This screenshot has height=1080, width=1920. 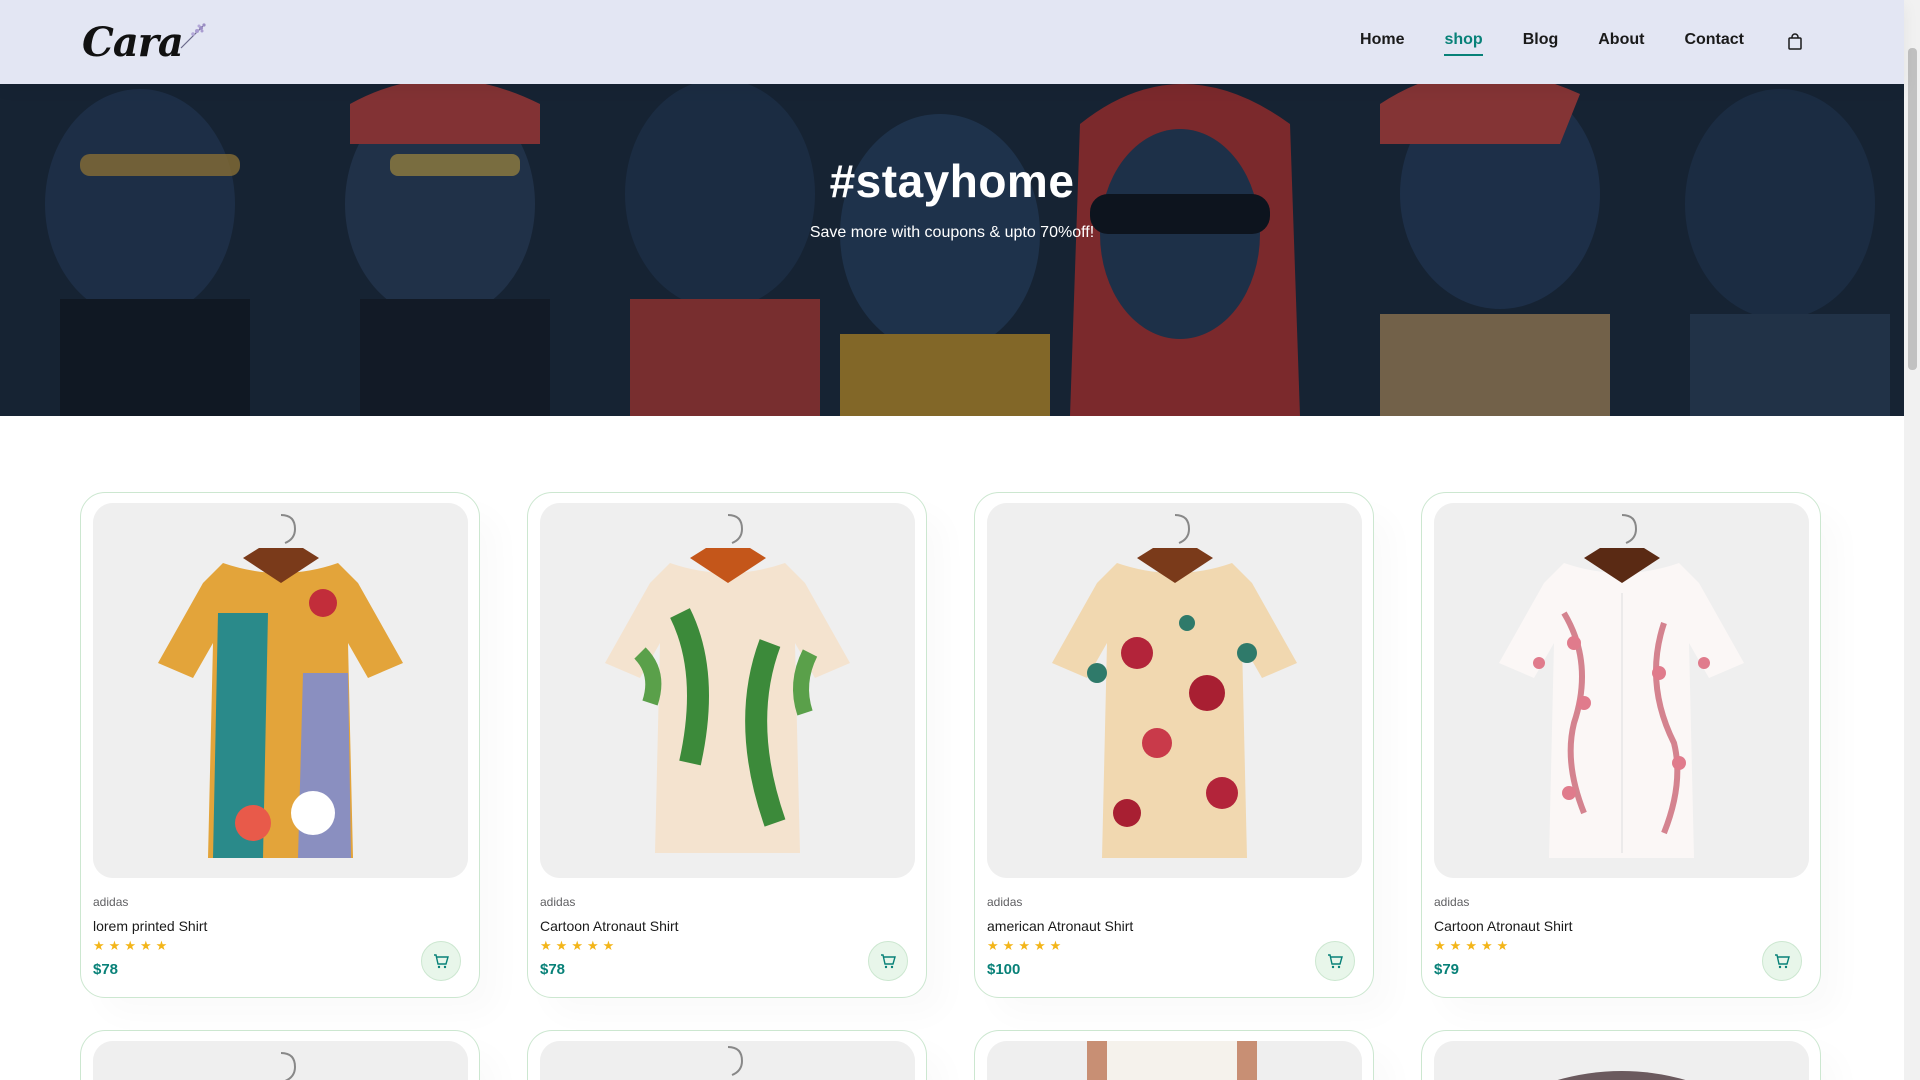 What do you see at coordinates (1382, 42) in the screenshot?
I see `nav-home: Home` at bounding box center [1382, 42].